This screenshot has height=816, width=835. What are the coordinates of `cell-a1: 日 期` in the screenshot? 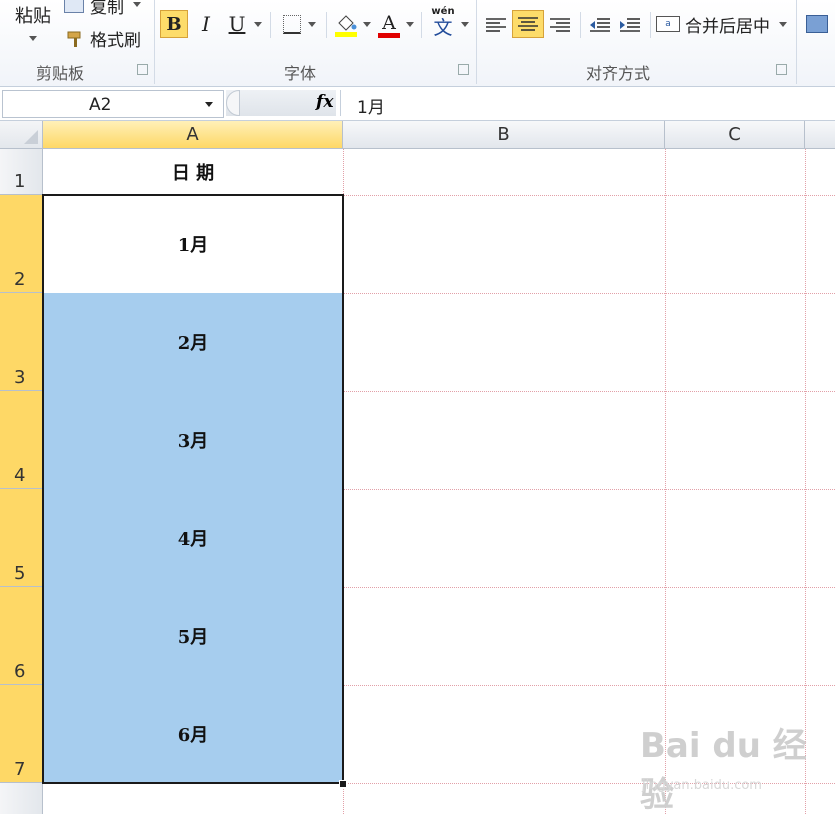 It's located at (193, 172).